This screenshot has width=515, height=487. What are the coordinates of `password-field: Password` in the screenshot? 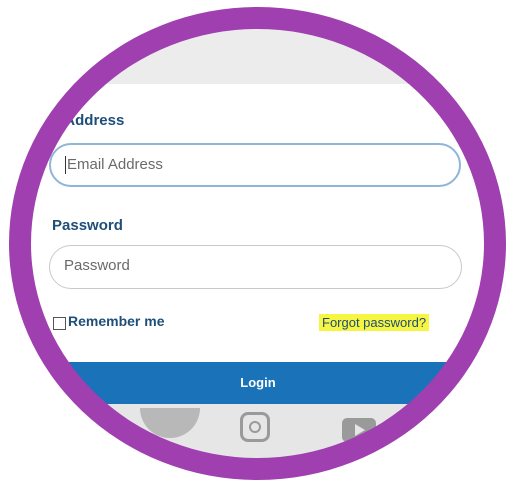 It's located at (255, 267).